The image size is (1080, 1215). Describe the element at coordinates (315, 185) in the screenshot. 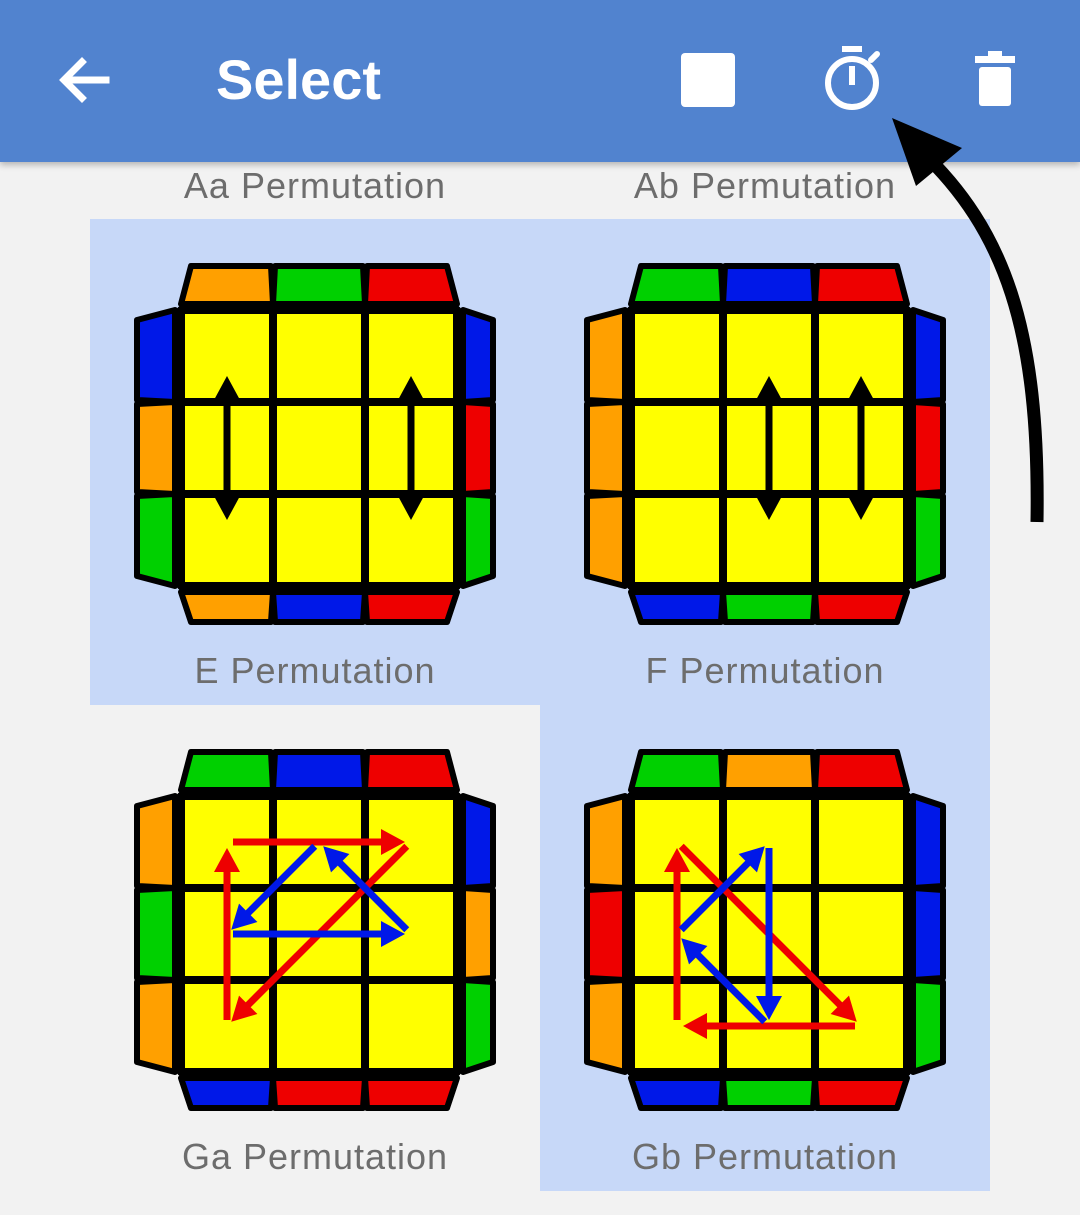

I see `case-label-aa: Aa Permutation` at that location.